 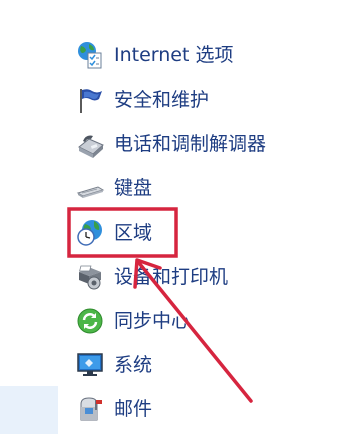 I want to click on mail-icon, so click(x=90, y=409).